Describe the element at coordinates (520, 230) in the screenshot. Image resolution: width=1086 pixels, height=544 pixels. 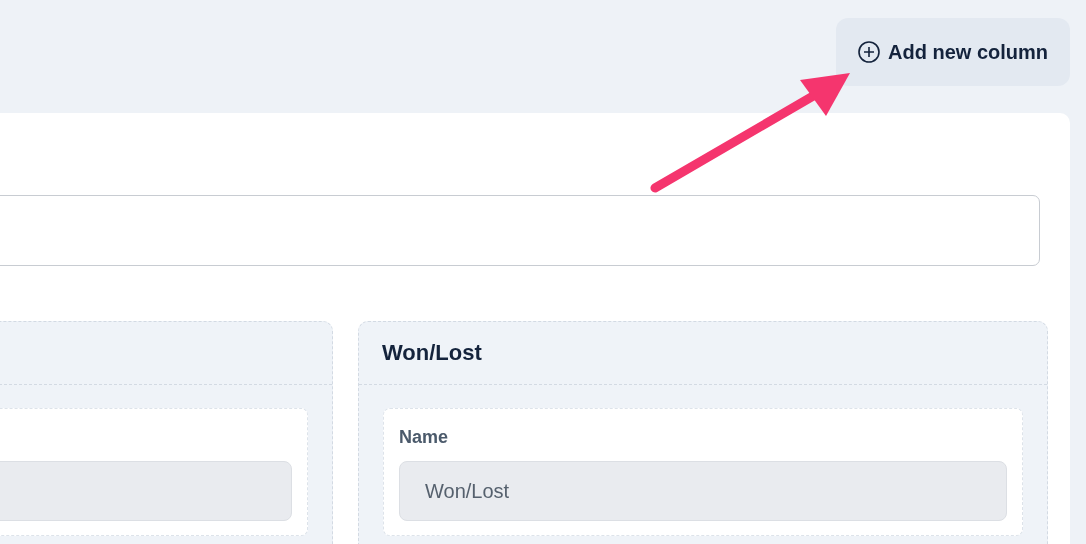
I see `input-field` at that location.